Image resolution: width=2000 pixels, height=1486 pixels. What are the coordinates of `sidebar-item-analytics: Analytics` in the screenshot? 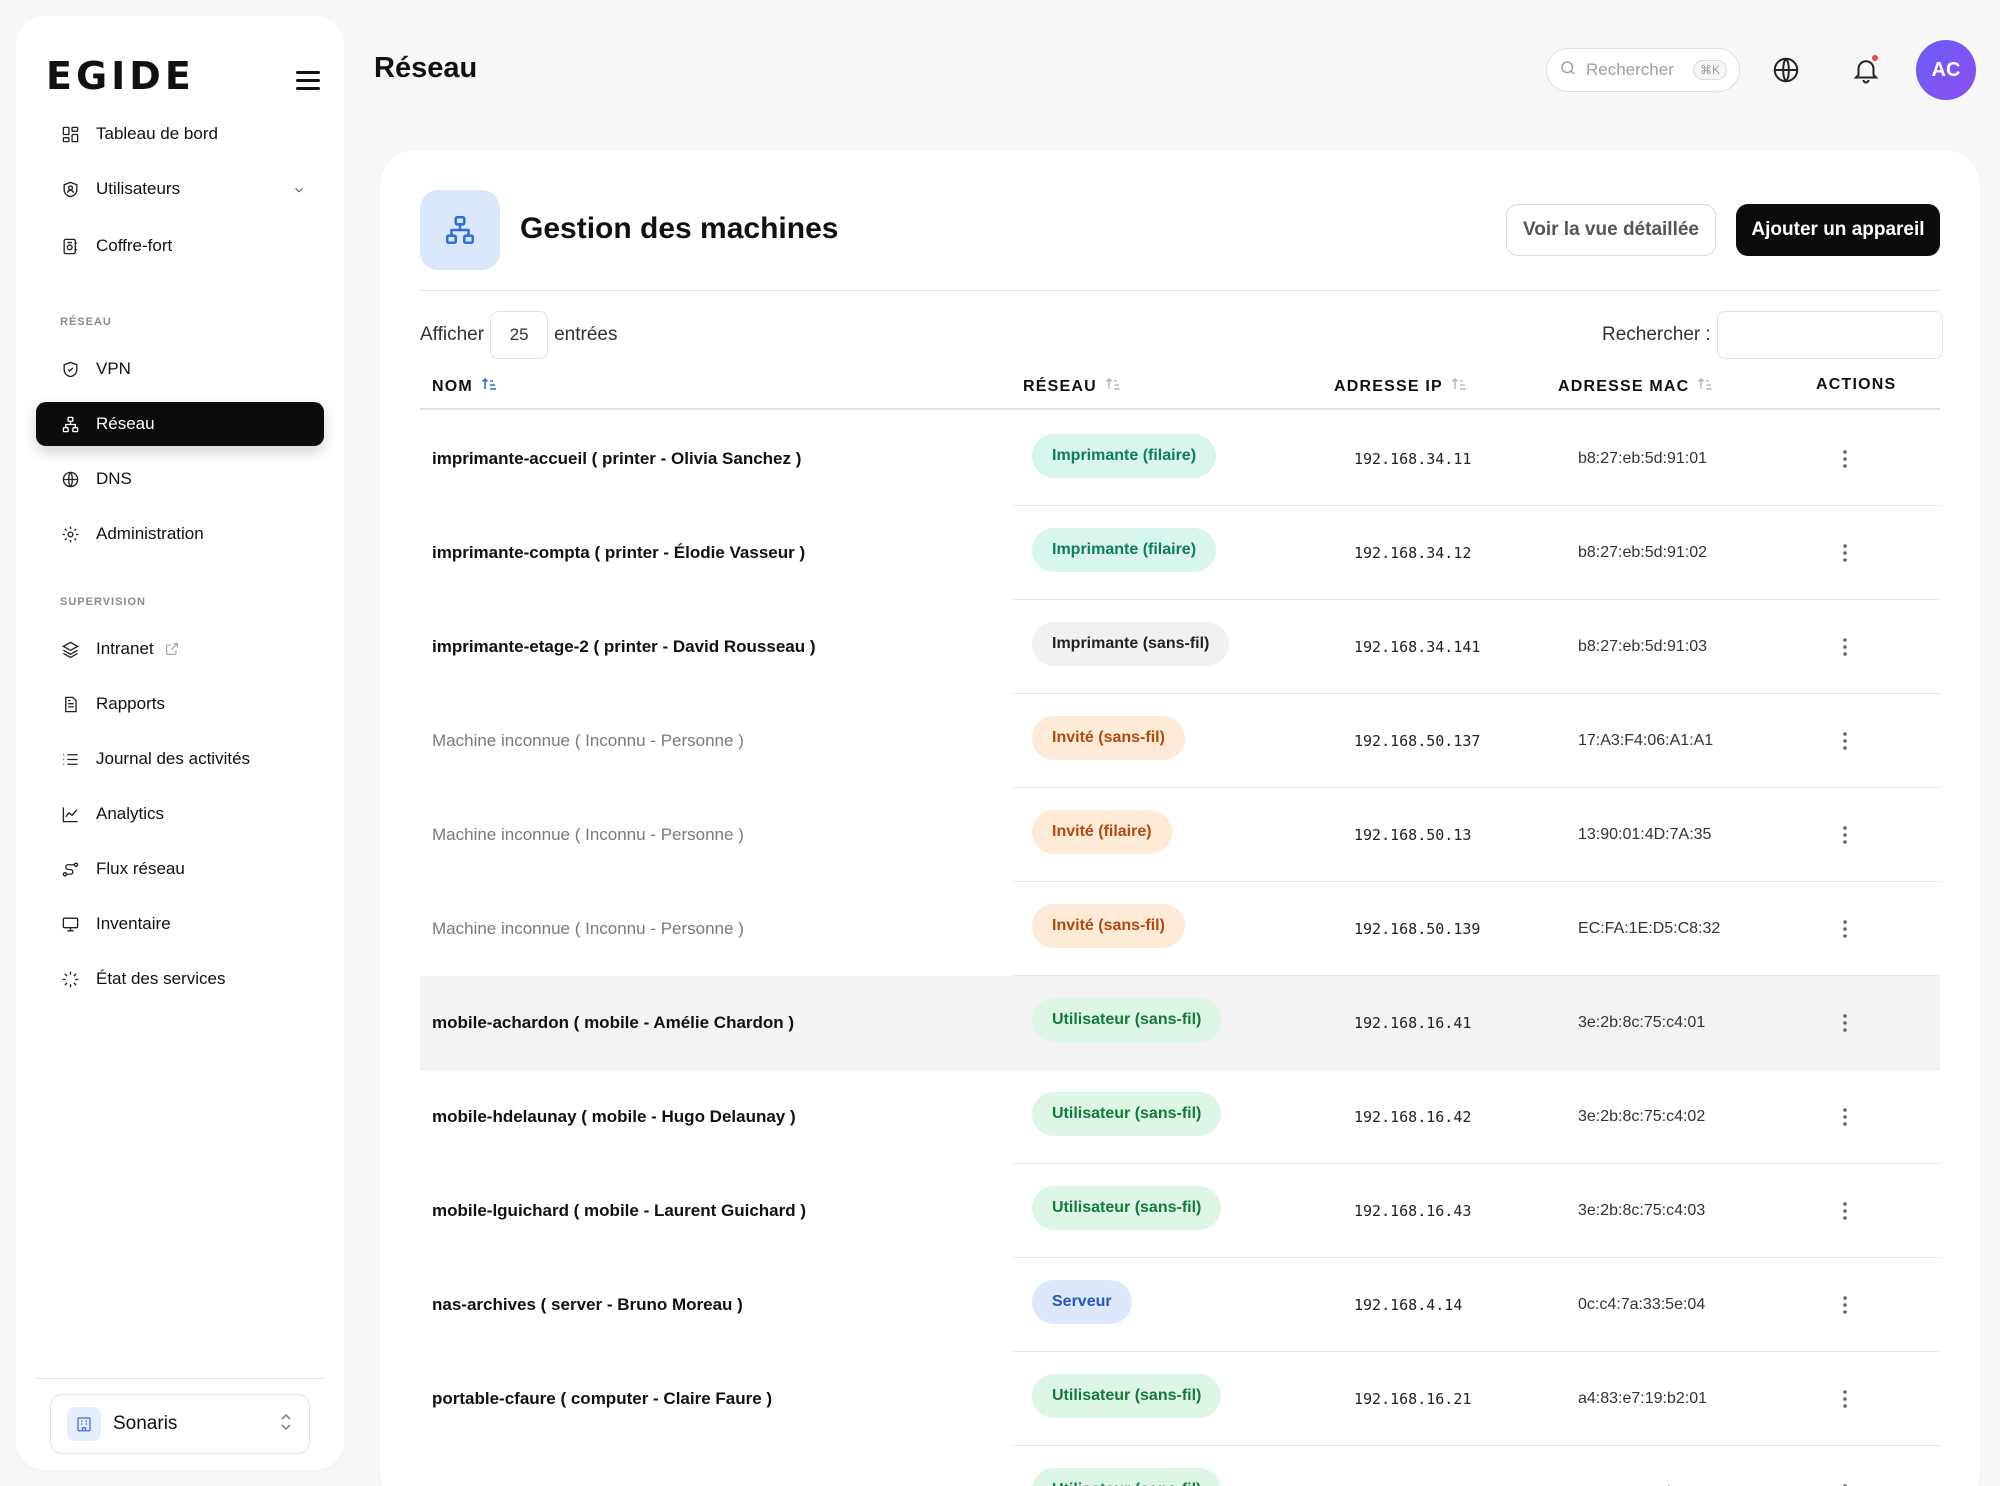 It's located at (180, 814).